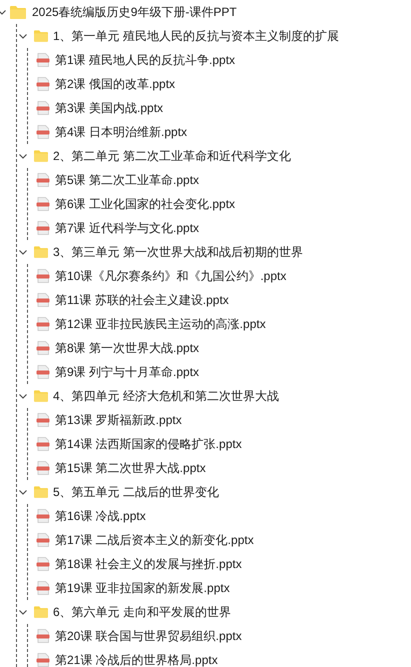 This screenshot has width=411, height=667. Describe the element at coordinates (148, 636) in the screenshot. I see `file-name: 第20课 联合国与世界贸易组织.pptx` at that location.